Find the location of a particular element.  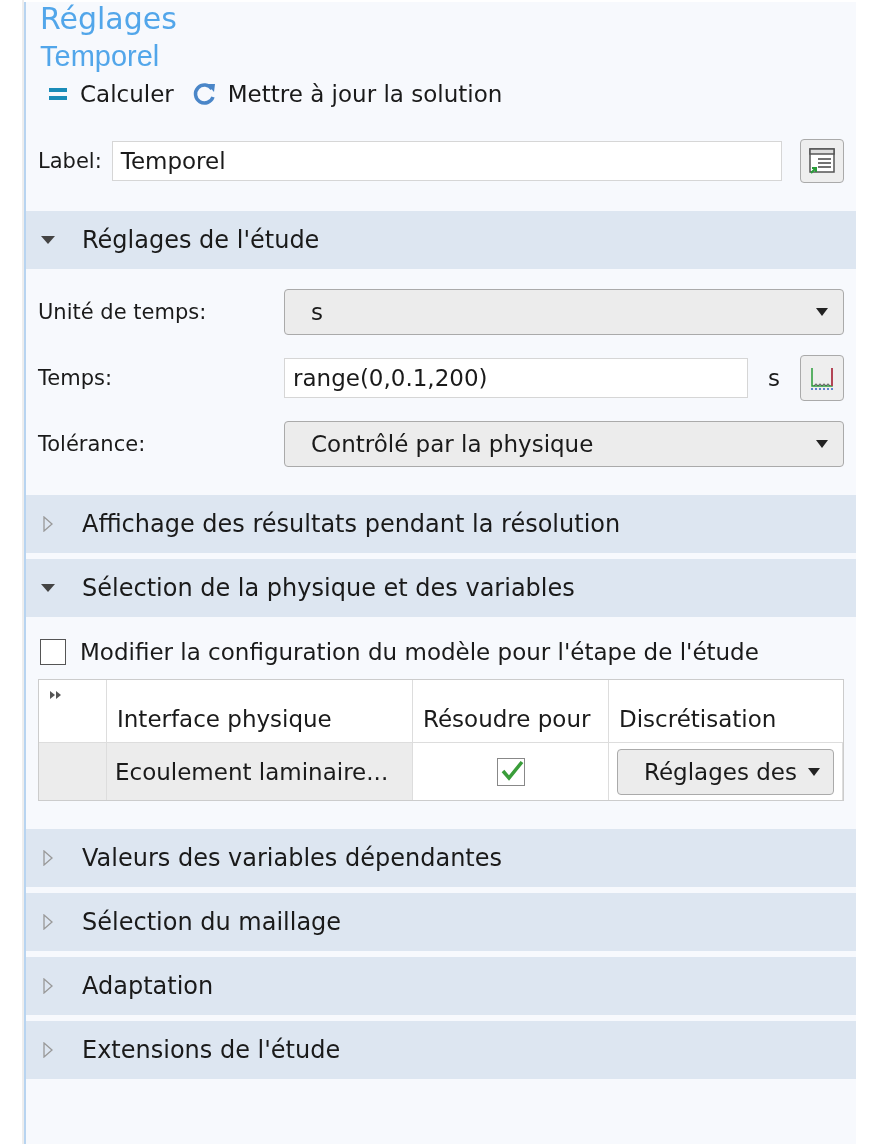

compute-button: Calculer is located at coordinates (111, 94).